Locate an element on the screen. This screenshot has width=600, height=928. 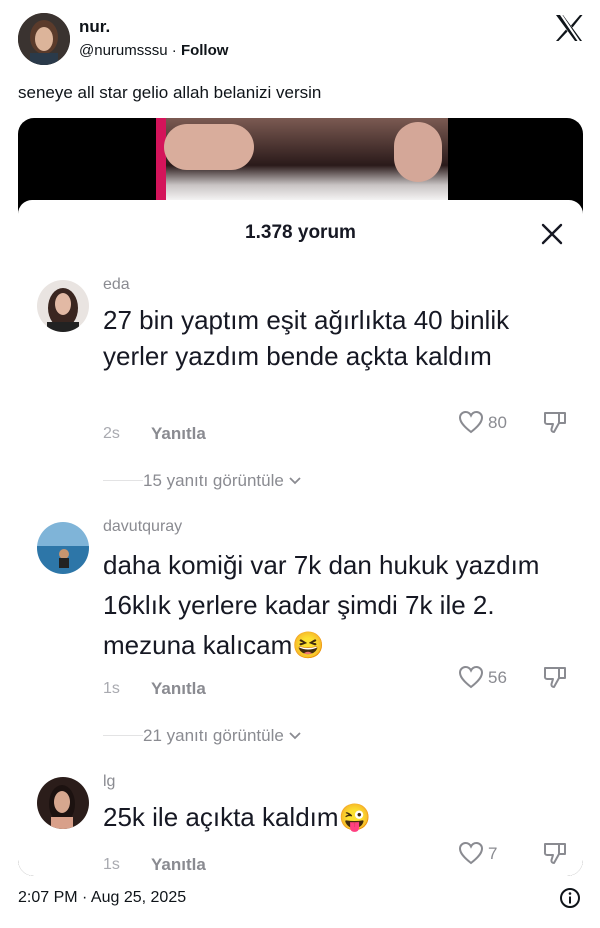
like-count: 56 is located at coordinates (497, 677).